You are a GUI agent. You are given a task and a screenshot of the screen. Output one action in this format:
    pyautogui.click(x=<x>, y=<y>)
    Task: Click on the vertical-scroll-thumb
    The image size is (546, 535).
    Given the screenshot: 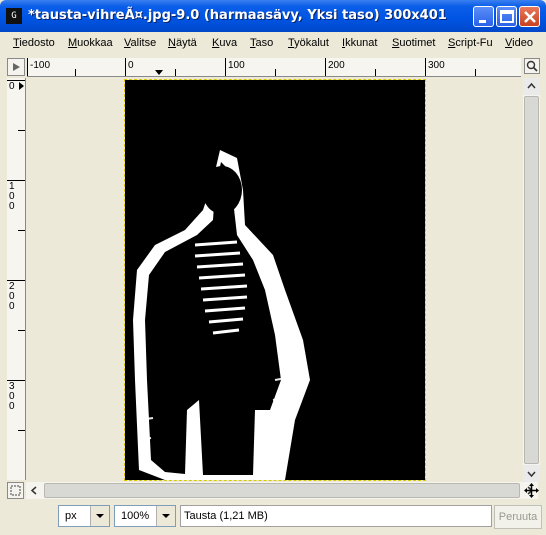 What is the action you would take?
    pyautogui.click(x=531, y=280)
    